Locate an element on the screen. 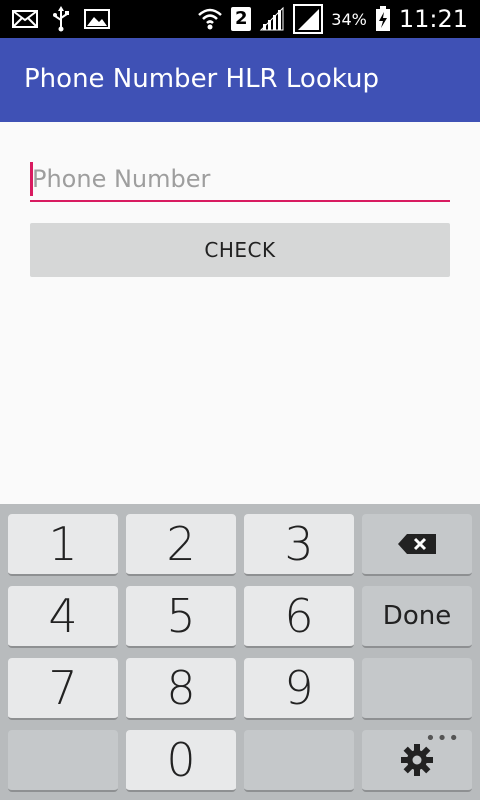 The image size is (480, 800). battery-percent: 34% is located at coordinates (349, 19).